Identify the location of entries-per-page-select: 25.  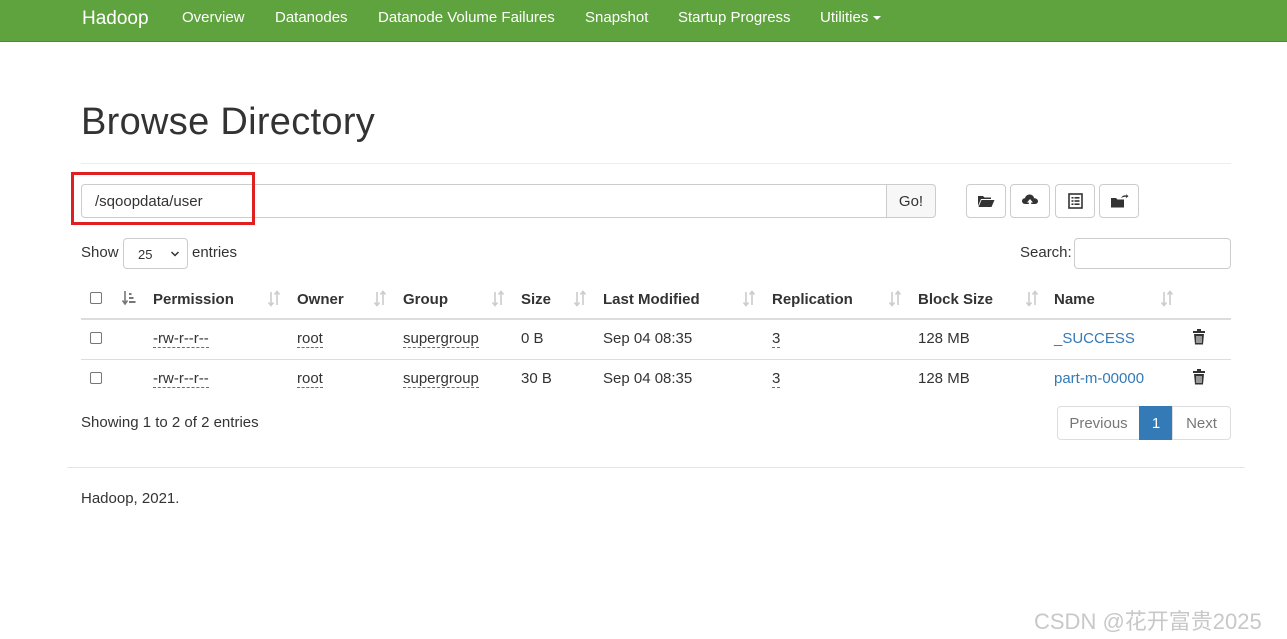
(155, 253).